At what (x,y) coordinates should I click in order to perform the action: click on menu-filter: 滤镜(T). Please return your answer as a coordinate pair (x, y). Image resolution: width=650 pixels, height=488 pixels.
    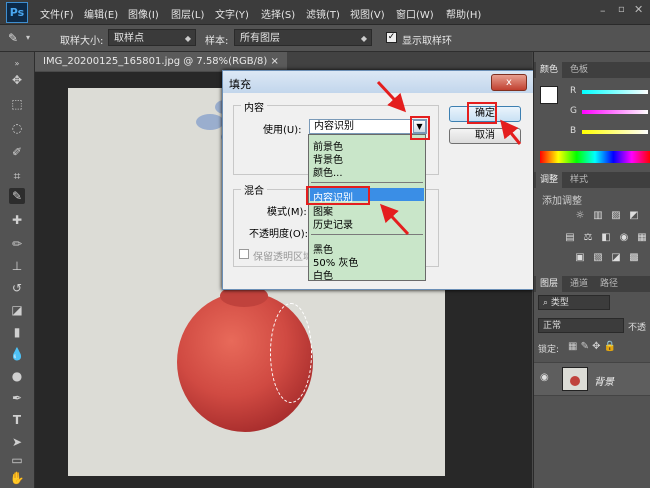
    Looking at the image, I should click on (323, 13).